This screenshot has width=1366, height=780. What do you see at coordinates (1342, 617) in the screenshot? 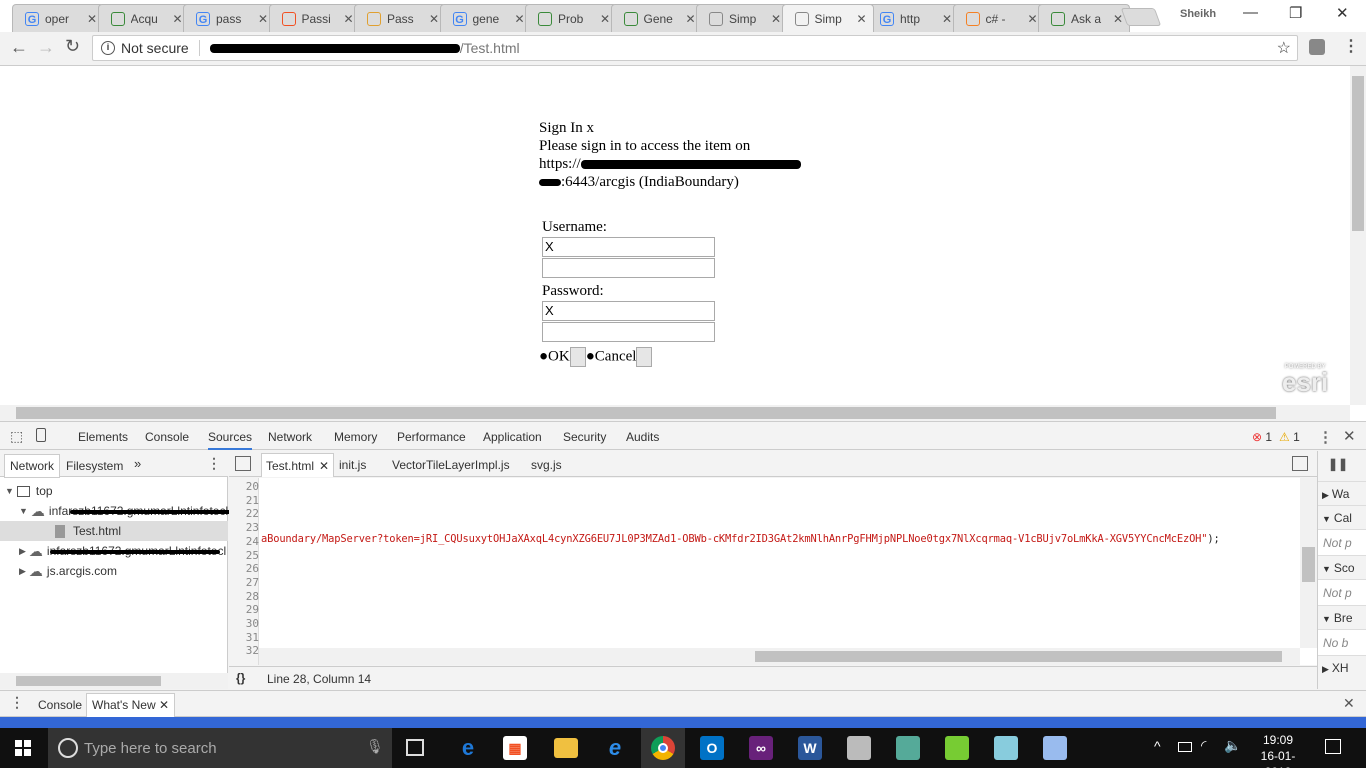
I see `debugger-section-3: ▼ Bre` at bounding box center [1342, 617].